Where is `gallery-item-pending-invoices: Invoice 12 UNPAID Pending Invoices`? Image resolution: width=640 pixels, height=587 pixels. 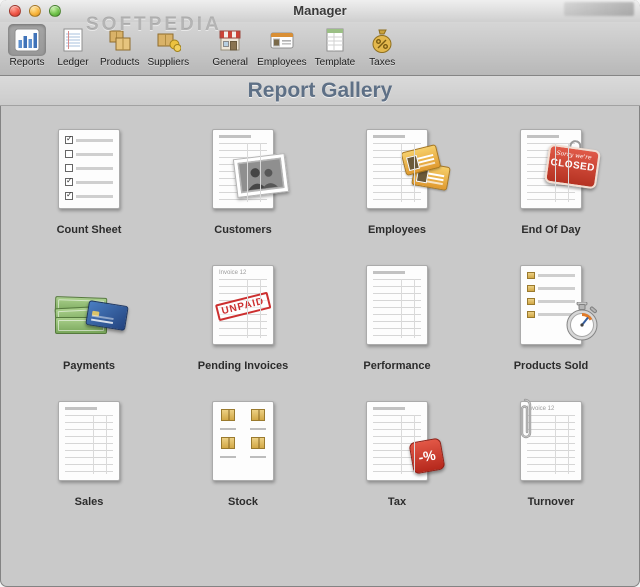
gallery-item-pending-invoices: Invoice 12 UNPAID Pending Invoices is located at coordinates (243, 315).